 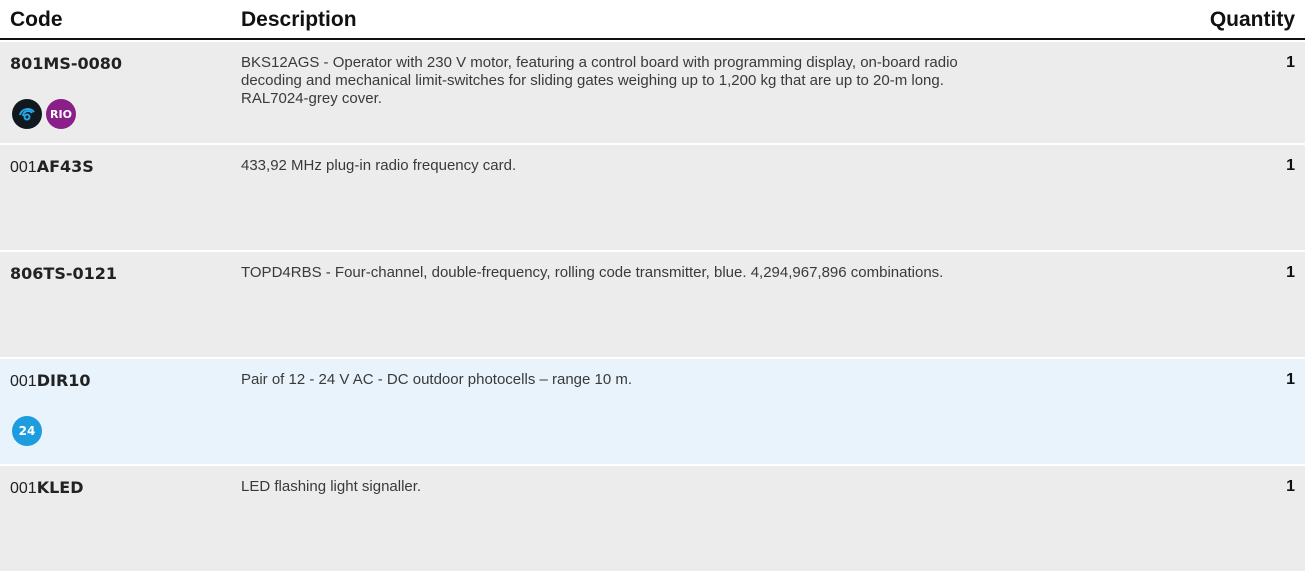 What do you see at coordinates (63, 380) in the screenshot?
I see `code-main: DIR10` at bounding box center [63, 380].